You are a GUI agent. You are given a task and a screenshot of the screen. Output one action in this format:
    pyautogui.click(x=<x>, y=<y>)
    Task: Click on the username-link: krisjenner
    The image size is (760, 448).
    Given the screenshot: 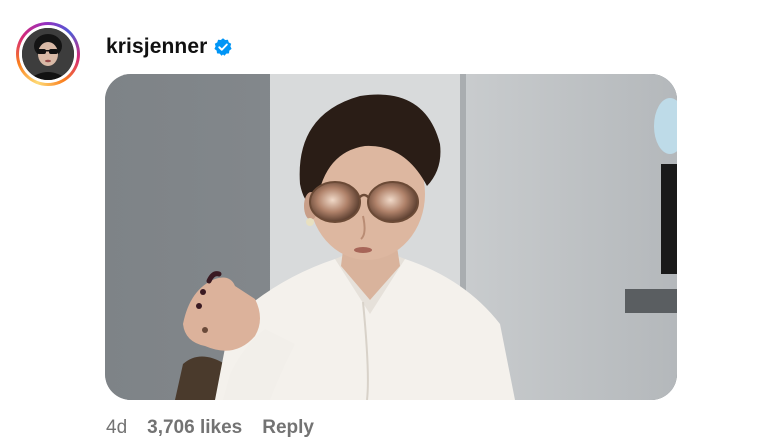 What is the action you would take?
    pyautogui.click(x=156, y=47)
    